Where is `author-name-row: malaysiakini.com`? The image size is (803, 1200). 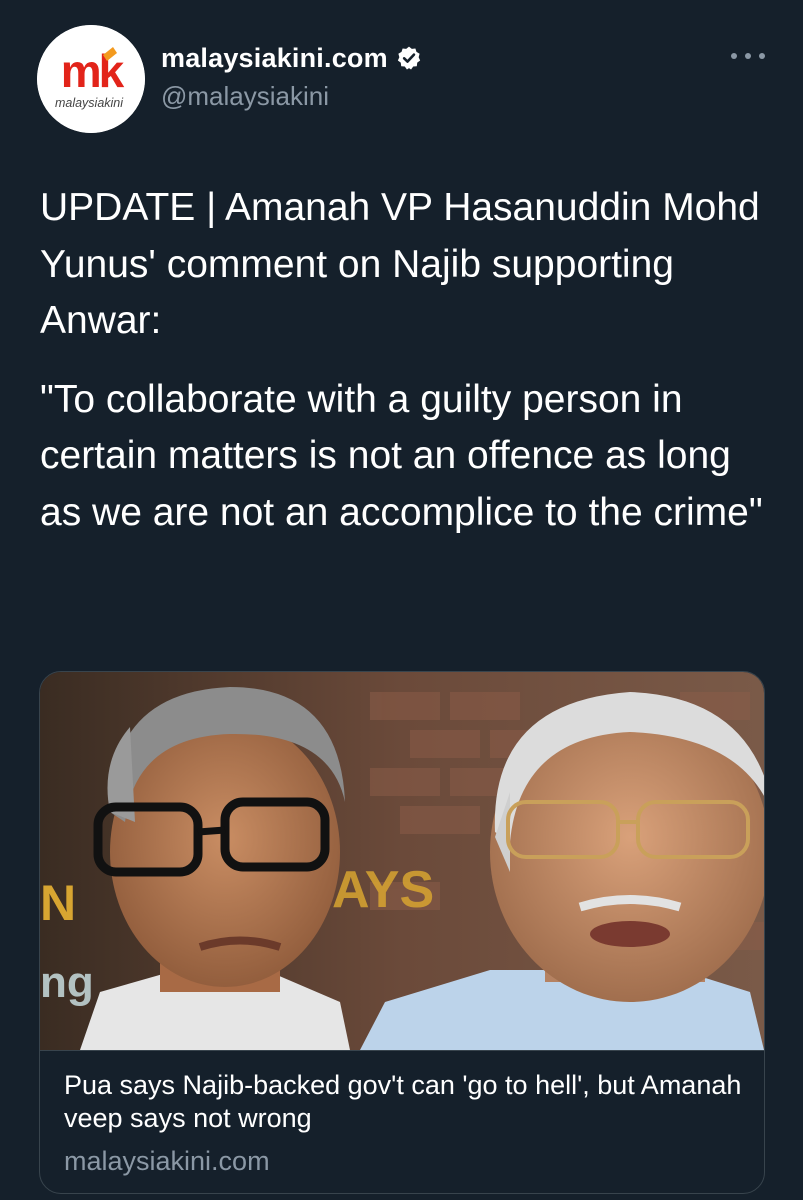 author-name-row: malaysiakini.com is located at coordinates (291, 58).